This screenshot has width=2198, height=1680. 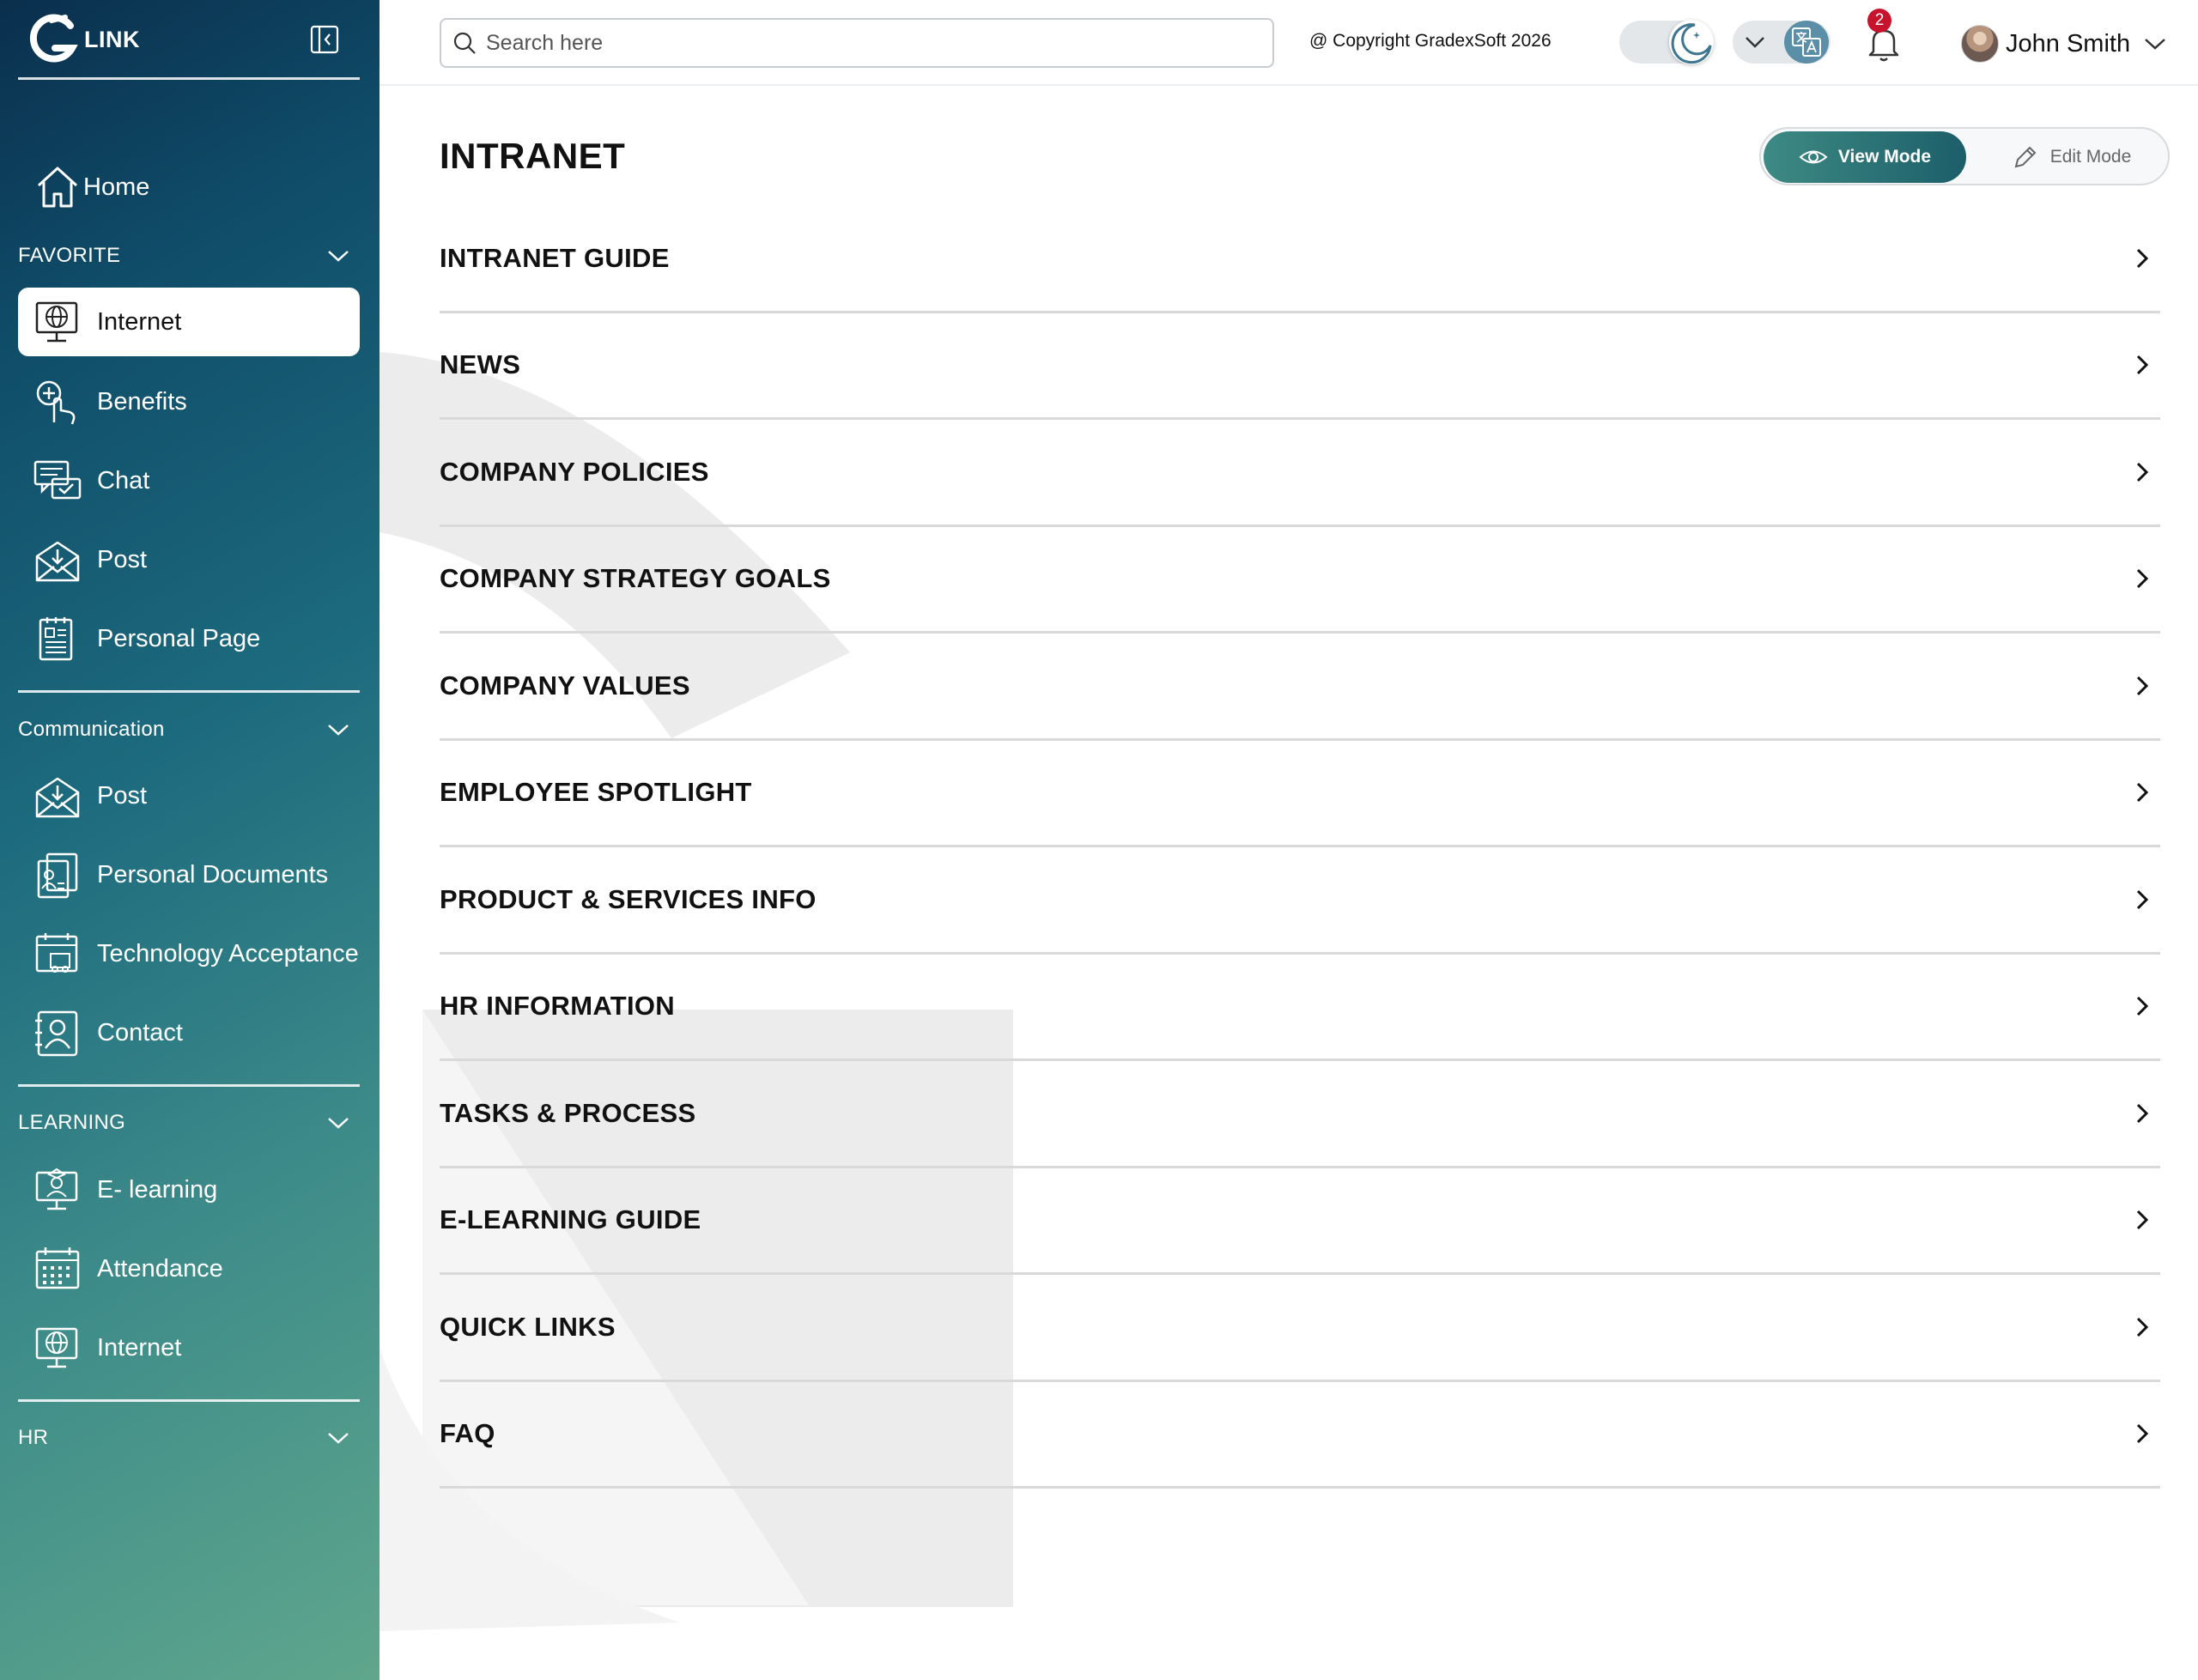 I want to click on translate-icon, so click(x=1806, y=42).